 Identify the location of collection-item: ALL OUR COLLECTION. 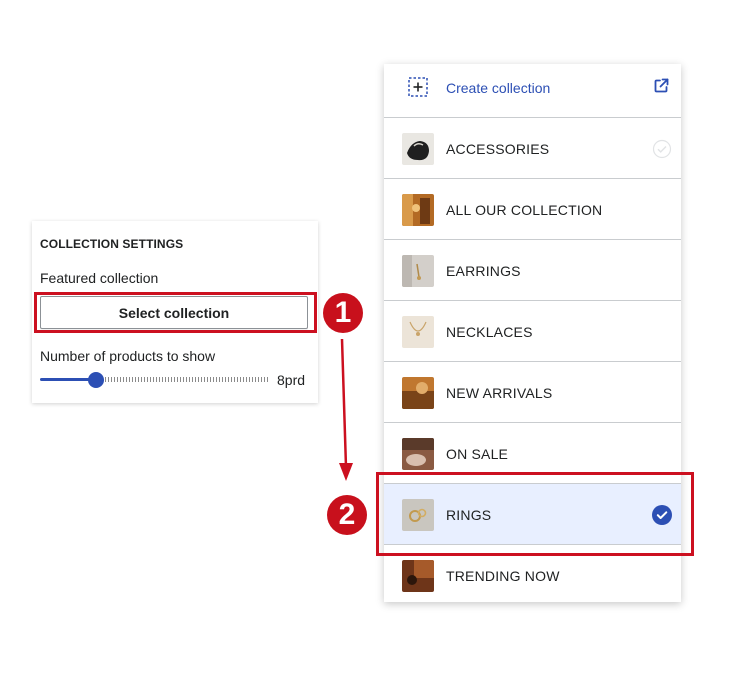
(532, 209).